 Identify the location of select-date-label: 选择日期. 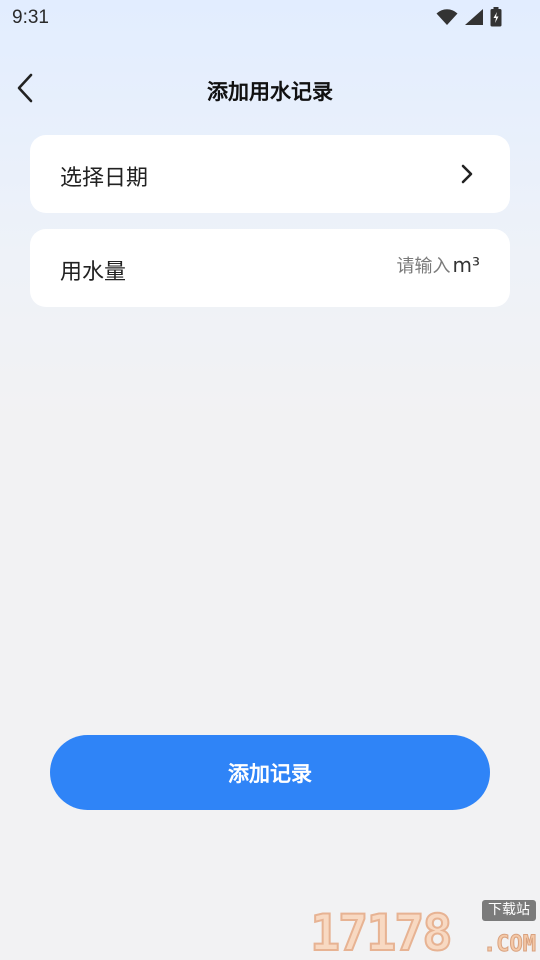
(104, 178).